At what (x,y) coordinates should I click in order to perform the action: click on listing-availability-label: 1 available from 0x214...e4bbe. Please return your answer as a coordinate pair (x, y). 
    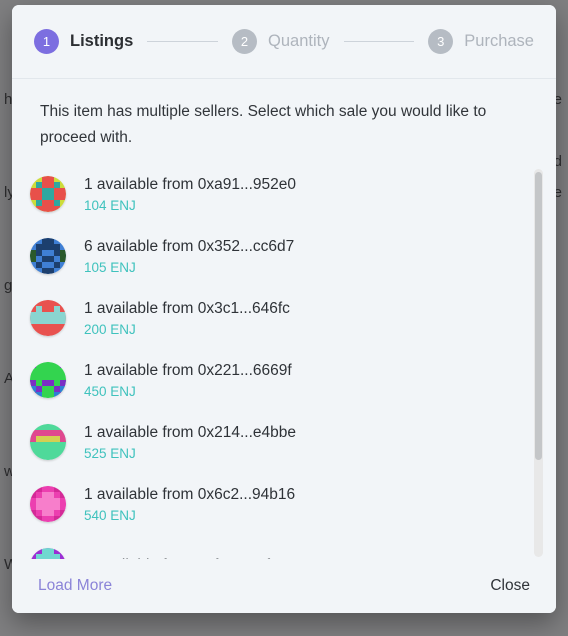
    Looking at the image, I should click on (190, 432).